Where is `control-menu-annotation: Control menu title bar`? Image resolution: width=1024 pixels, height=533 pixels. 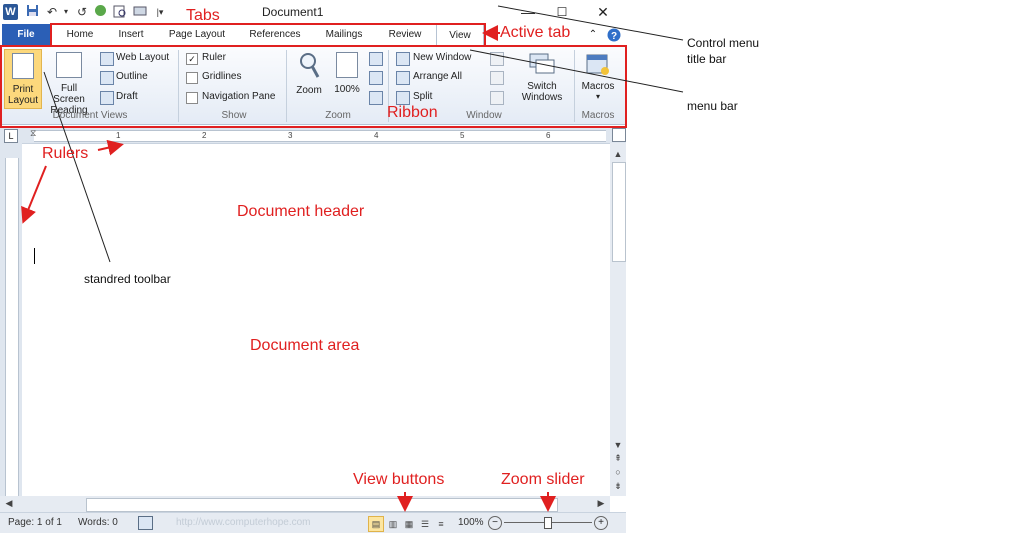
control-menu-annotation: Control menu title bar is located at coordinates (723, 51).